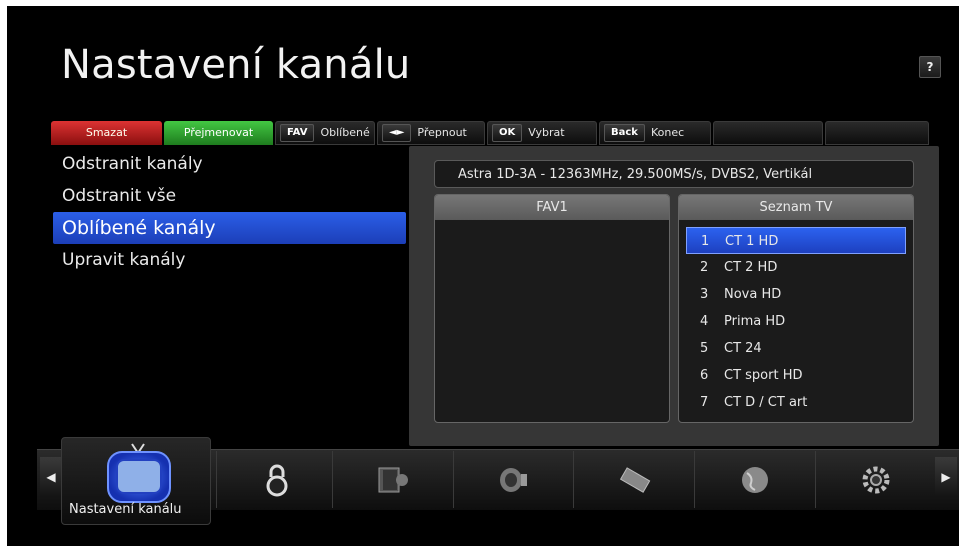  What do you see at coordinates (229, 228) in the screenshot?
I see `menu-item-favourite-channels: Oblíbené kanály` at bounding box center [229, 228].